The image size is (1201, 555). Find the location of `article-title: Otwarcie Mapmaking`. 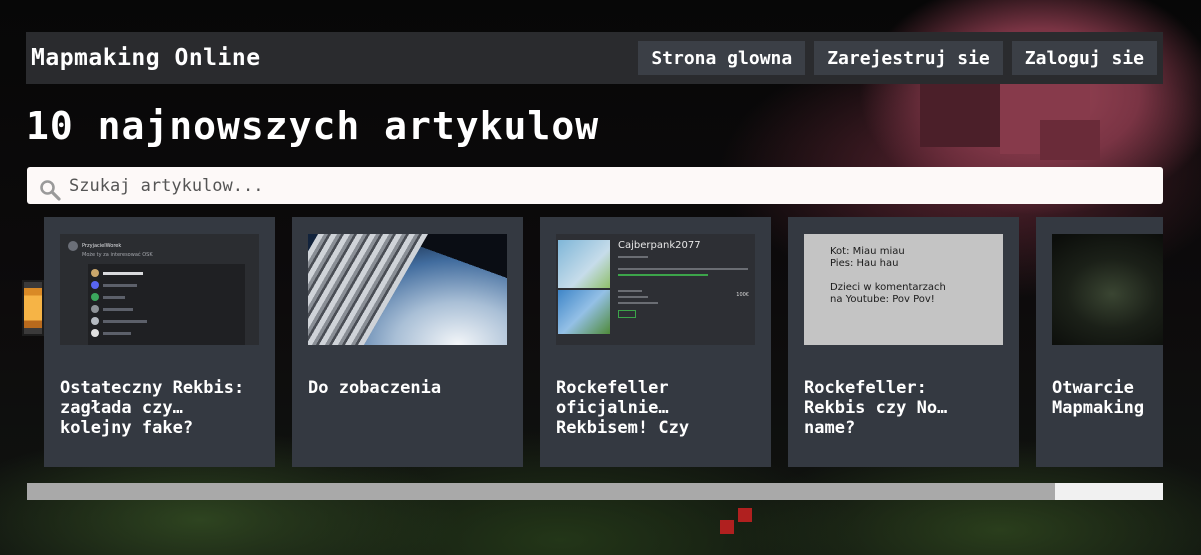

article-title: Otwarcie Mapmaking is located at coordinates (1098, 398).